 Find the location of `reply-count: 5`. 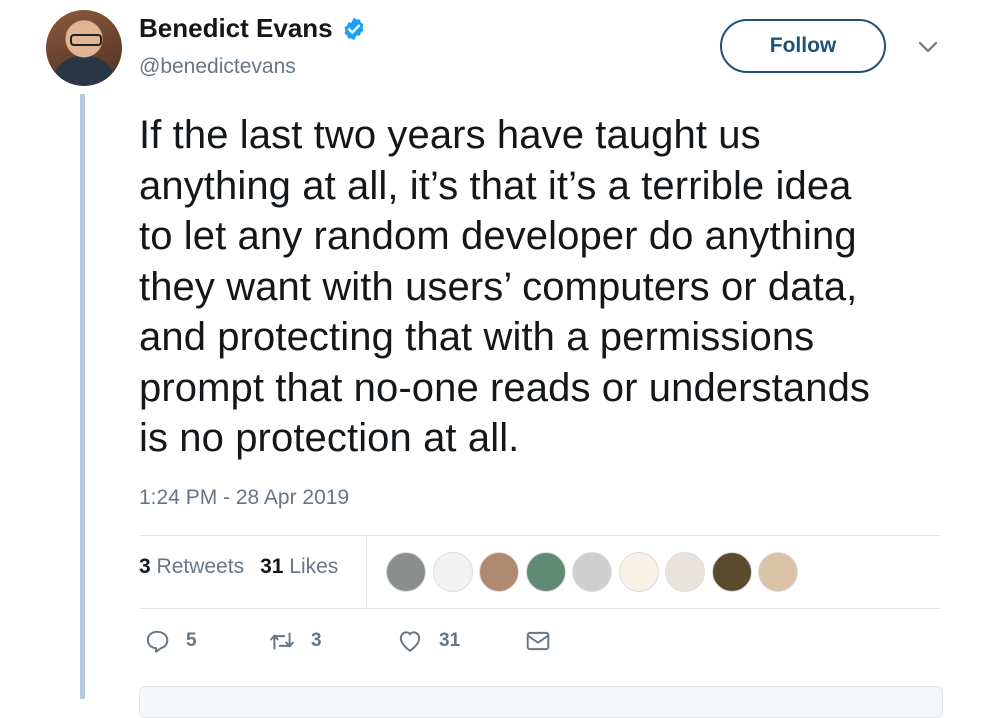

reply-count: 5 is located at coordinates (191, 640).